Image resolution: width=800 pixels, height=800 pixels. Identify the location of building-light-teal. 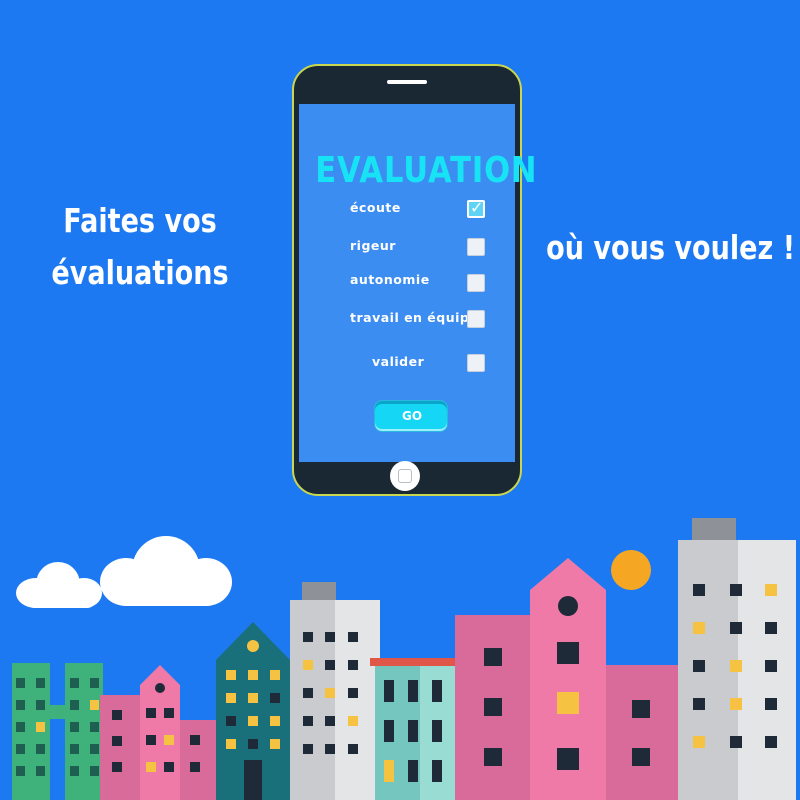
(416, 729).